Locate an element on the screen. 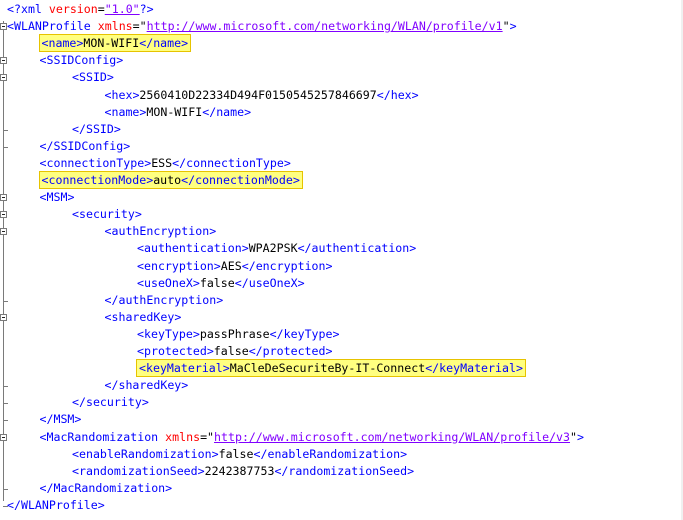  line-content: <connectionType>ESS</connectionType> is located at coordinates (165, 163).